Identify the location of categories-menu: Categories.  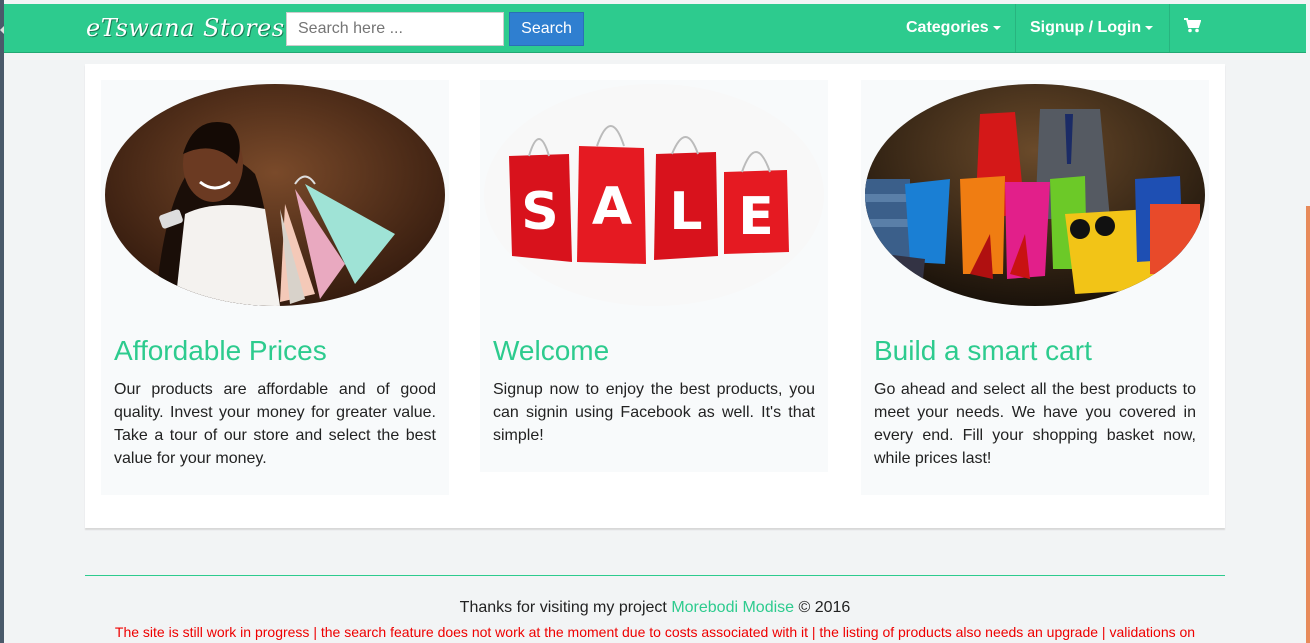
(953, 28).